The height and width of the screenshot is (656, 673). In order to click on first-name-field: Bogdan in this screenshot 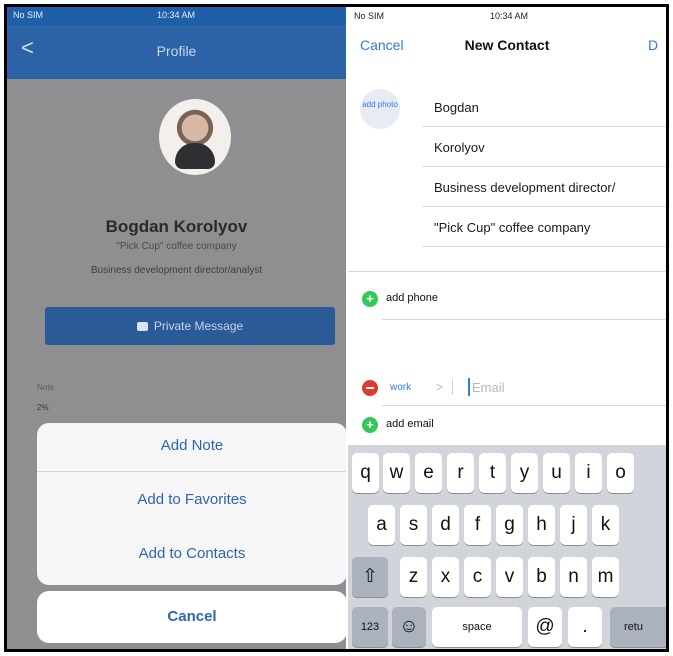, I will do `click(544, 108)`.